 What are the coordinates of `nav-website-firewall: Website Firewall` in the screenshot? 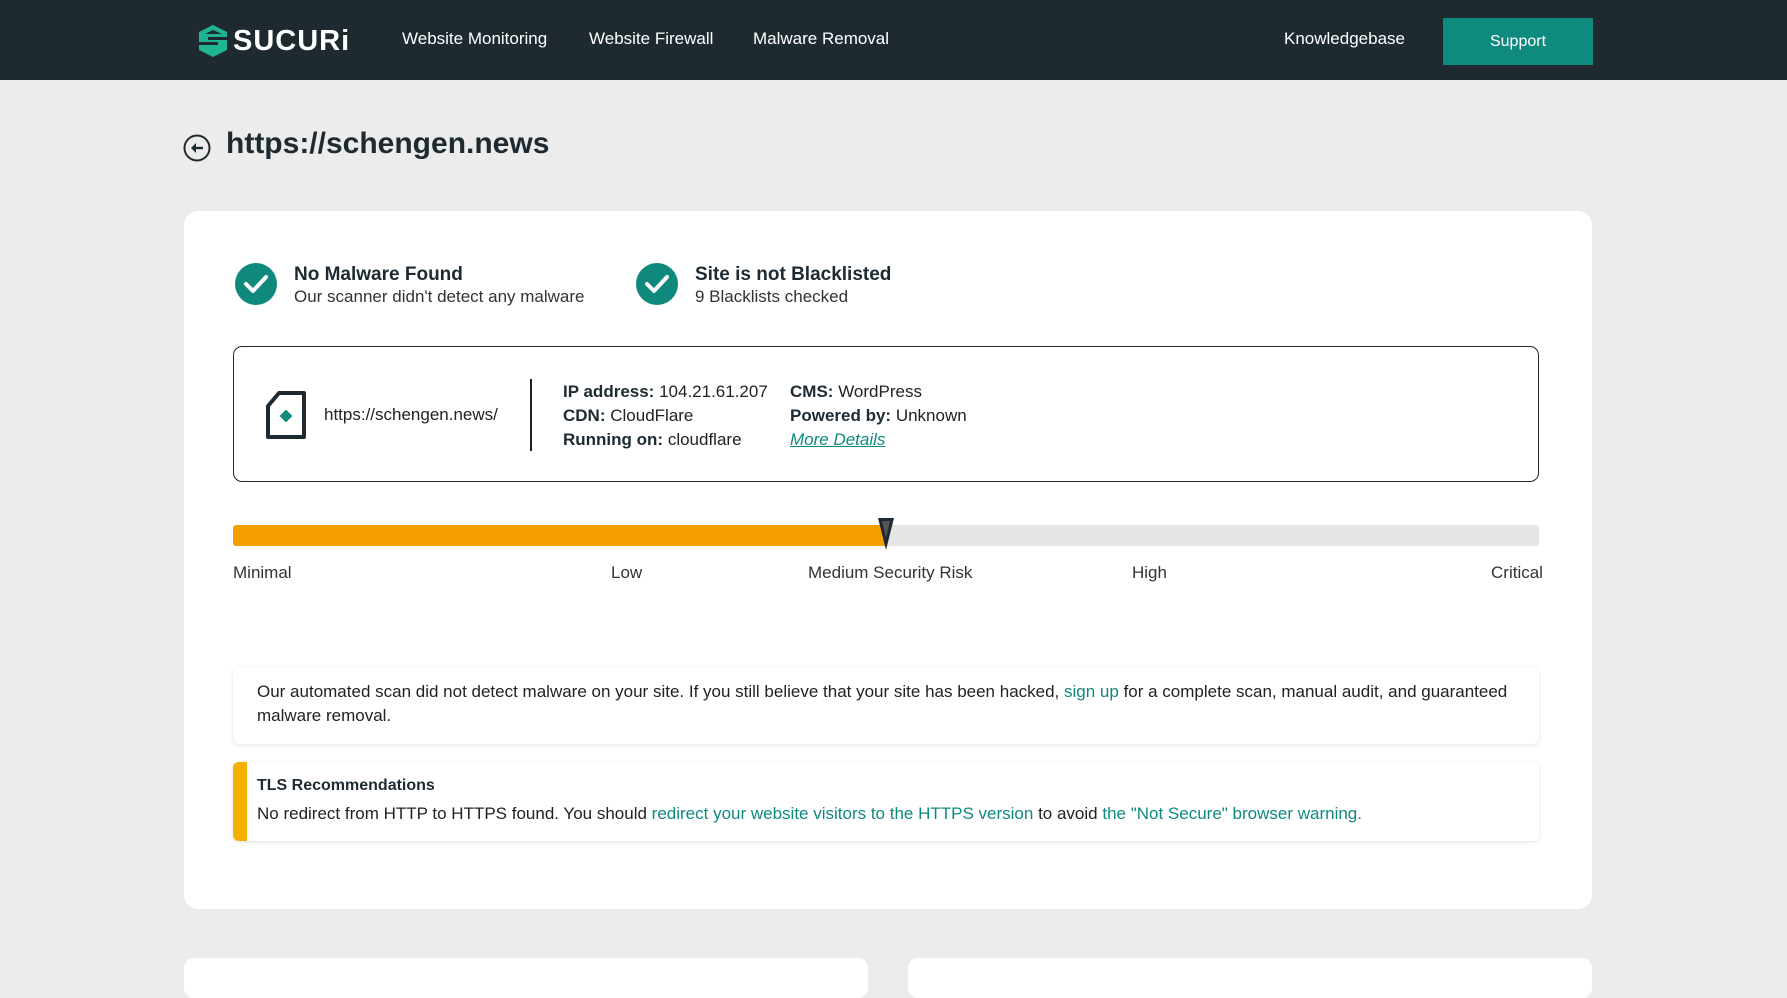 It's located at (651, 39).